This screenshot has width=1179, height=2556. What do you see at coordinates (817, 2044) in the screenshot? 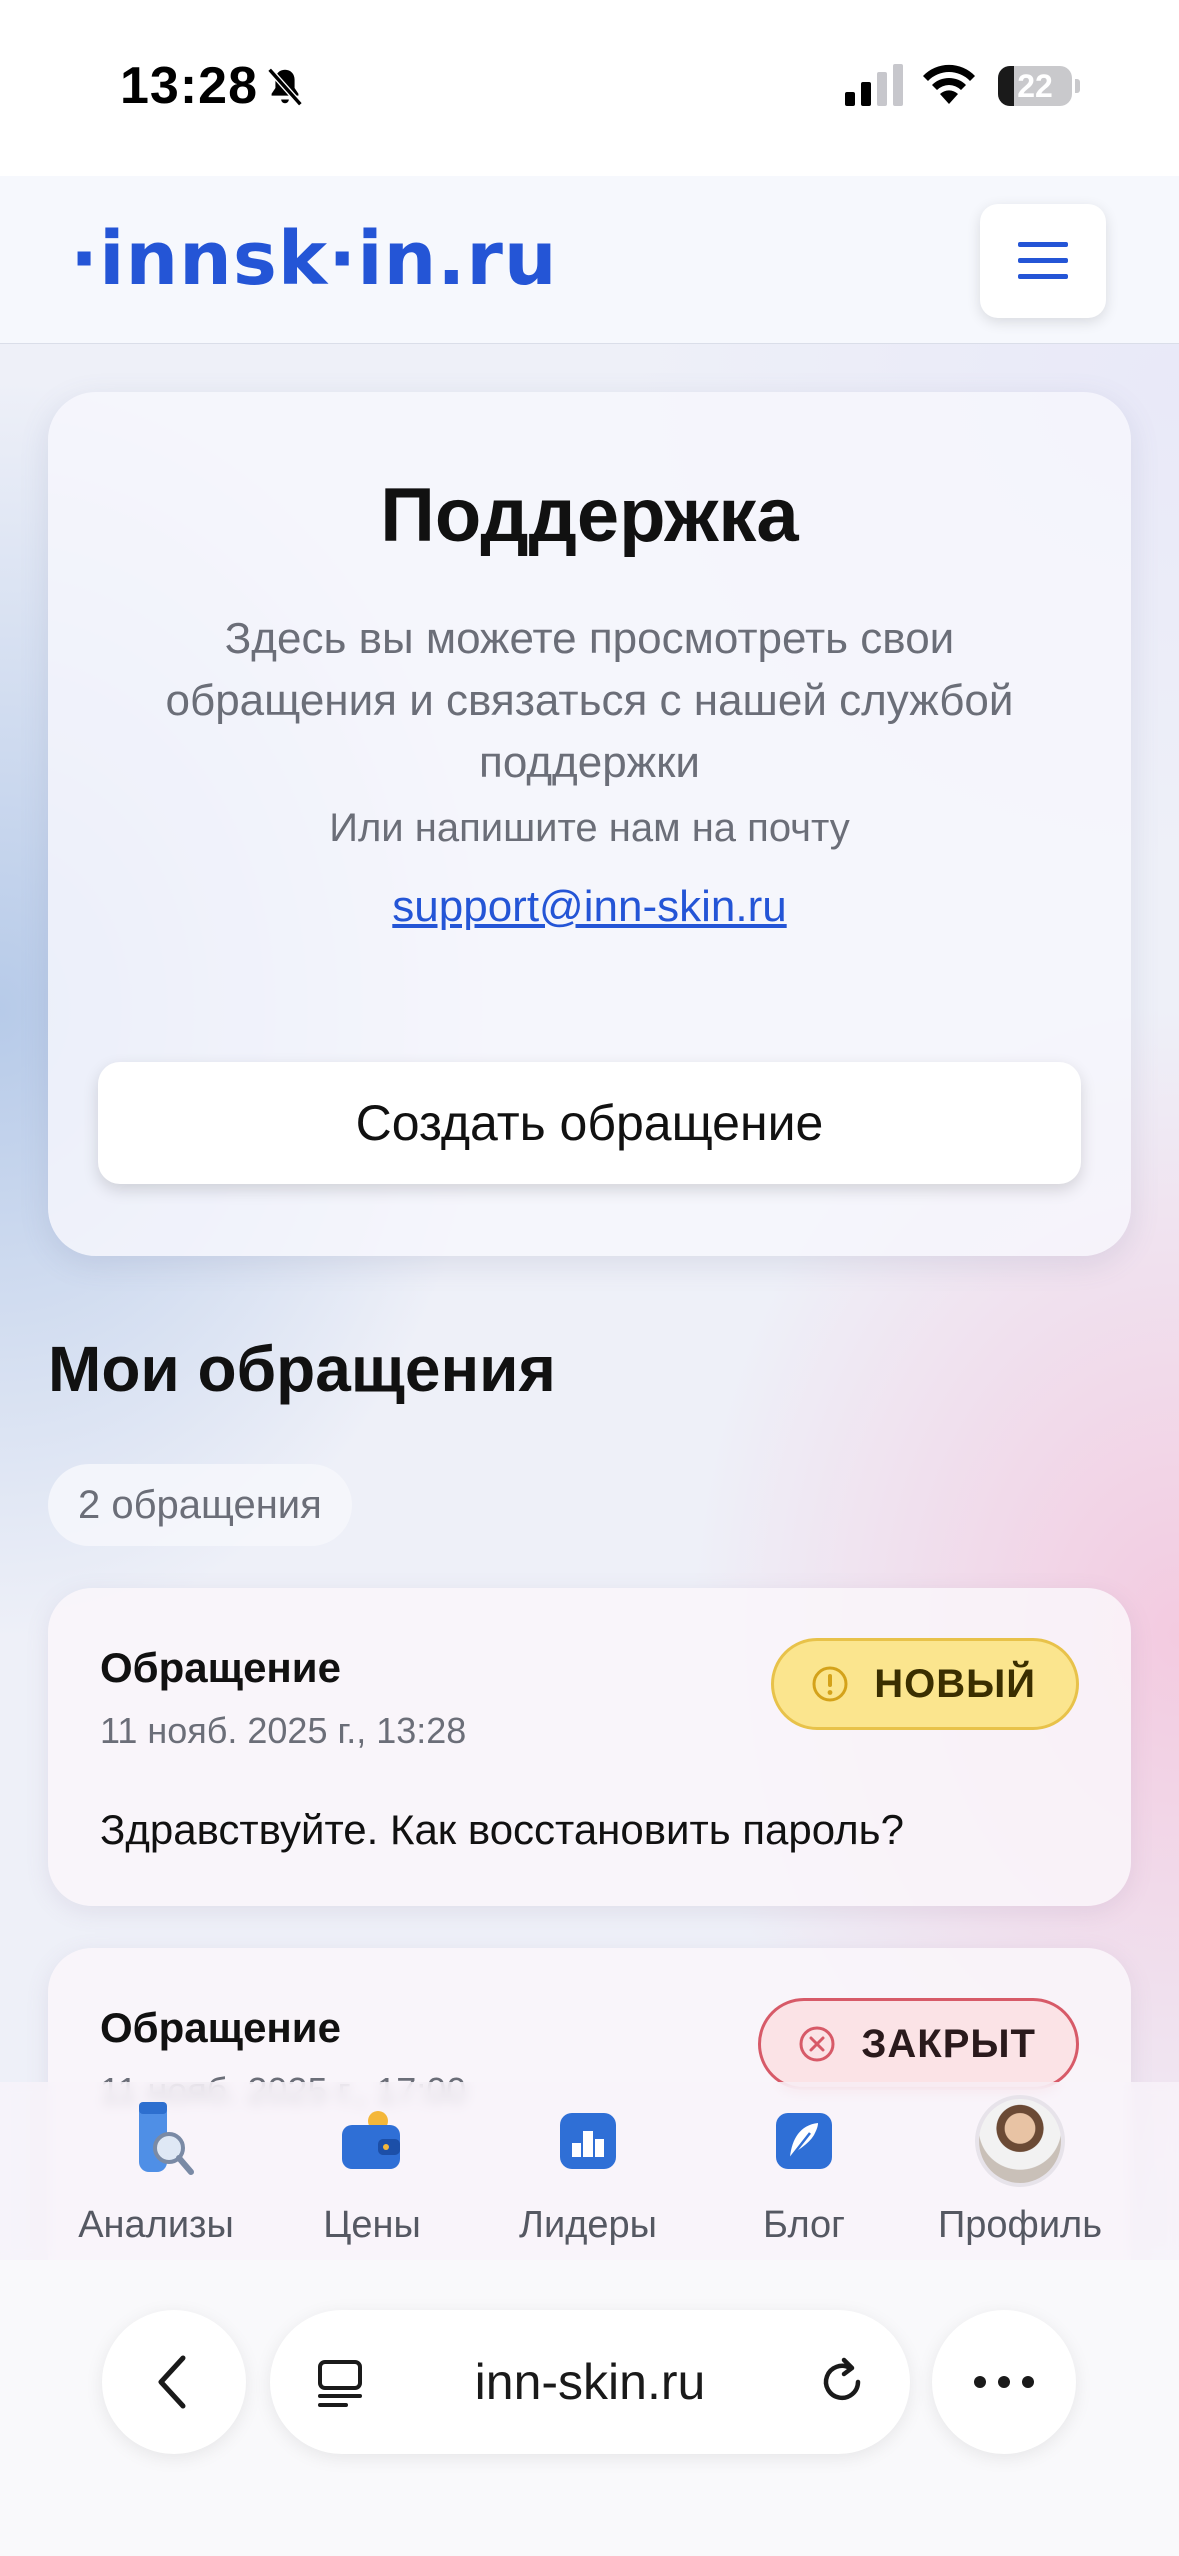
I see `x-circle-icon` at bounding box center [817, 2044].